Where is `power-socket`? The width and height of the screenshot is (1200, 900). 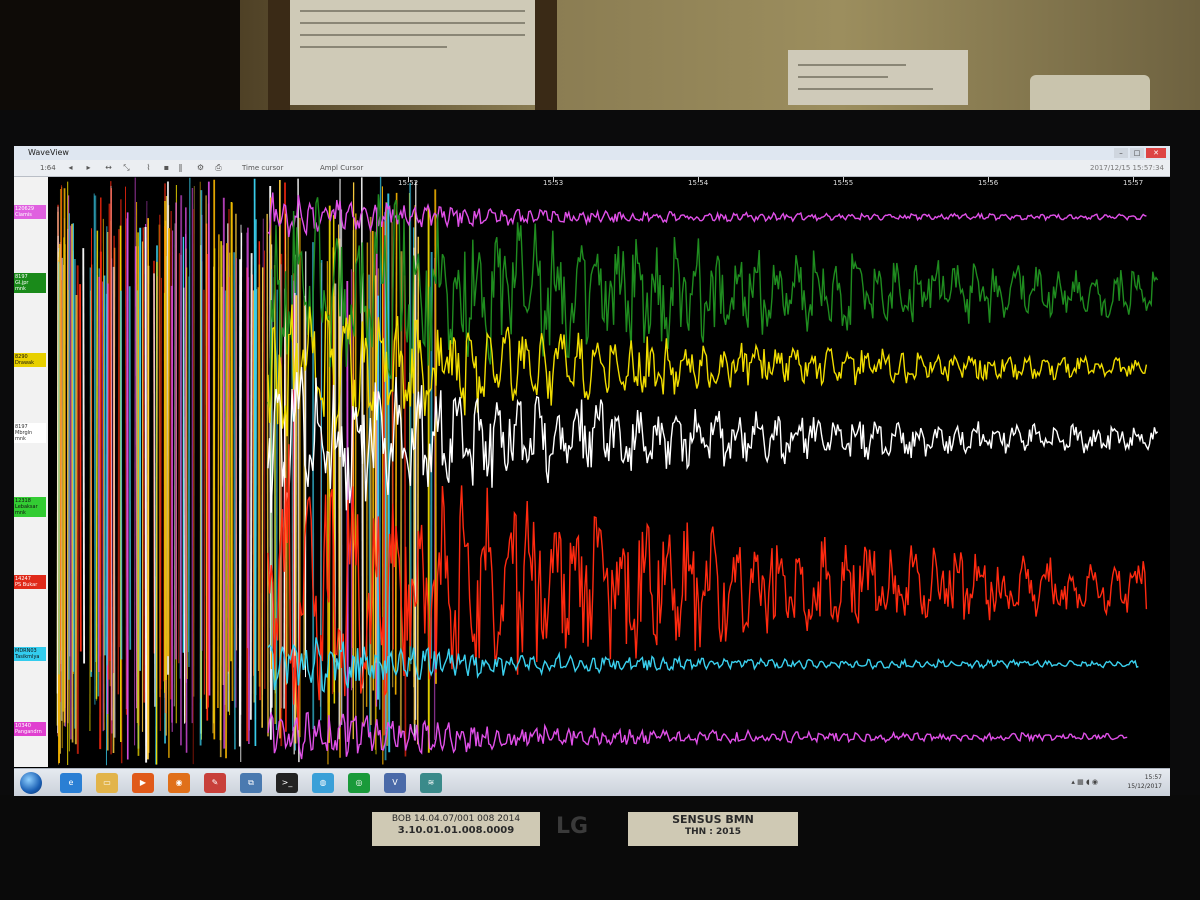 power-socket is located at coordinates (1090, 95).